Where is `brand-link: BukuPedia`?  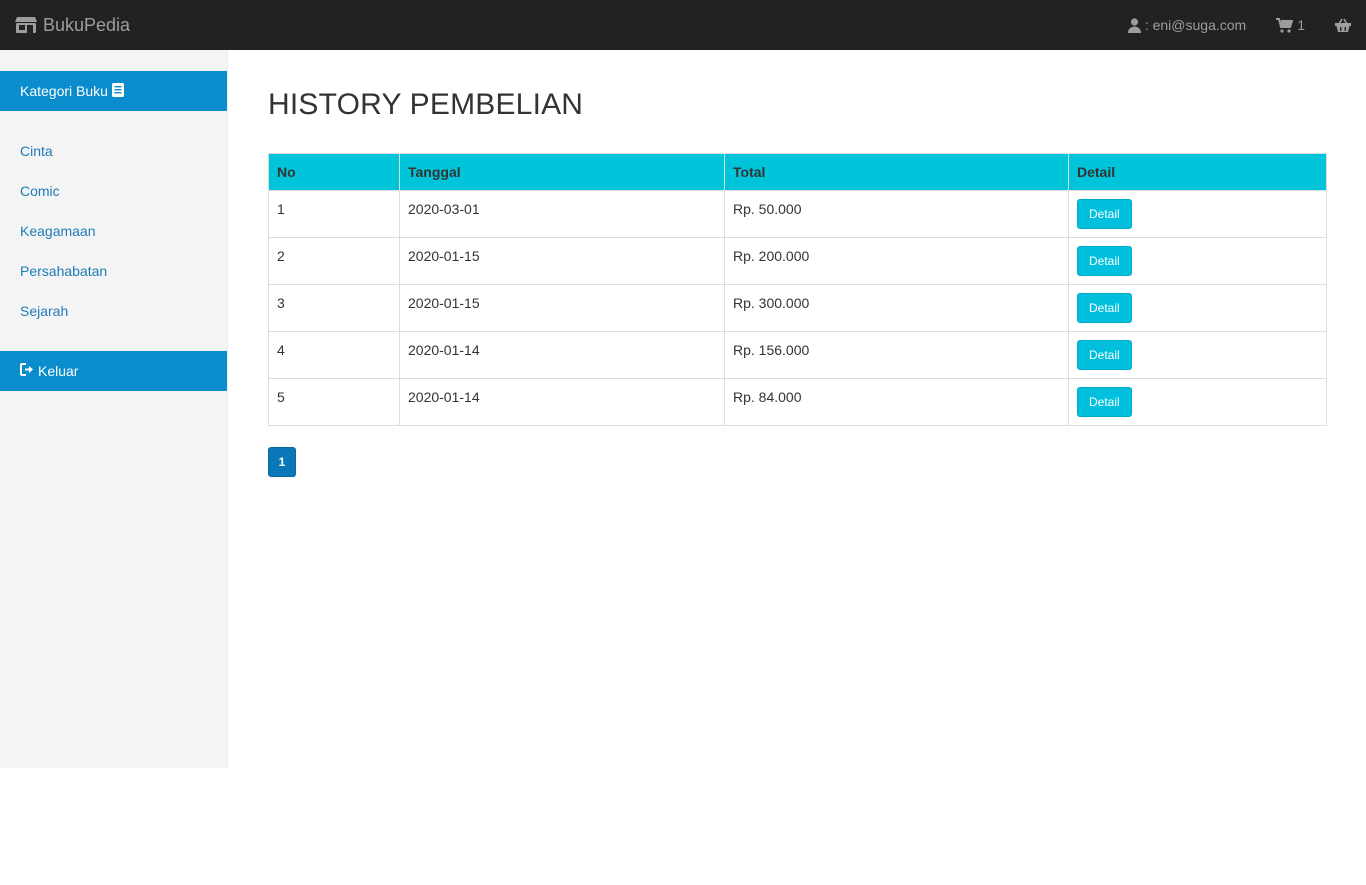 brand-link: BukuPedia is located at coordinates (72, 25).